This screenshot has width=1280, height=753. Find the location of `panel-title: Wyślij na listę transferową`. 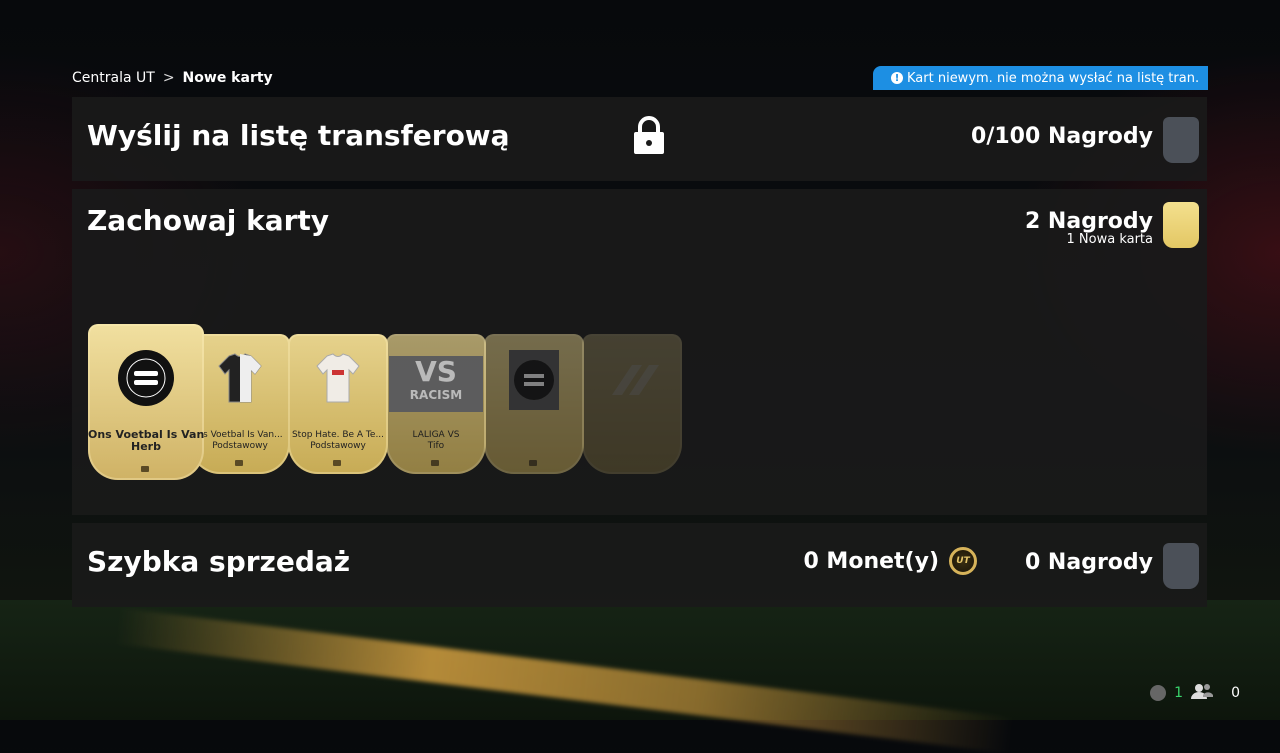

panel-title: Wyślij na listę transferową is located at coordinates (298, 135).